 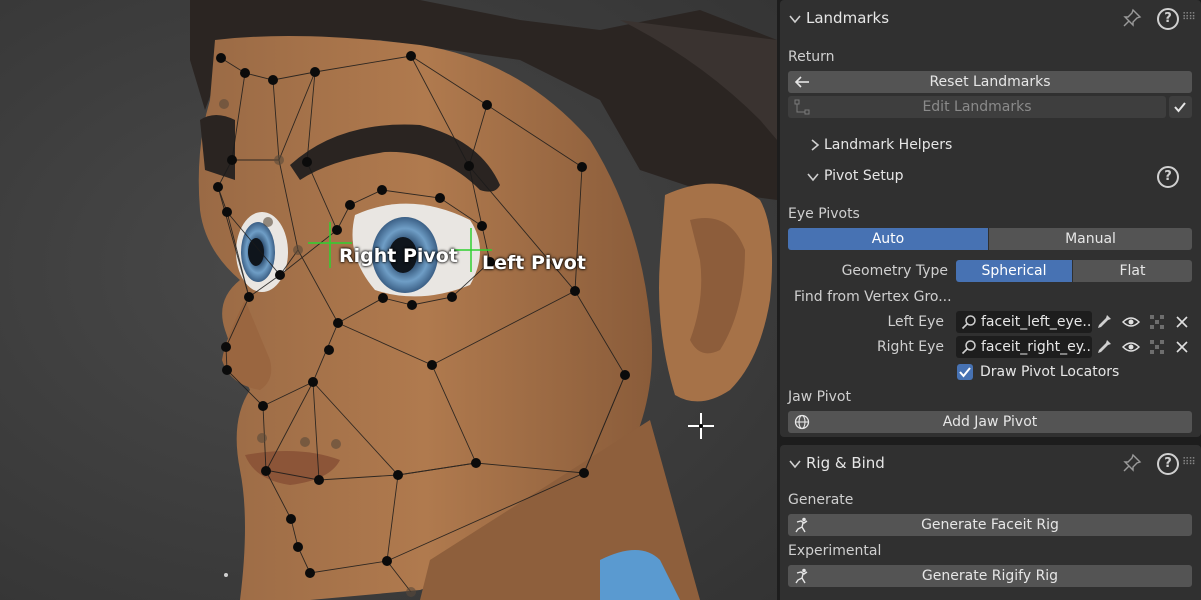 I want to click on landmarks-panel-header: Landmarks ? ⠿⠿, so click(x=990, y=18).